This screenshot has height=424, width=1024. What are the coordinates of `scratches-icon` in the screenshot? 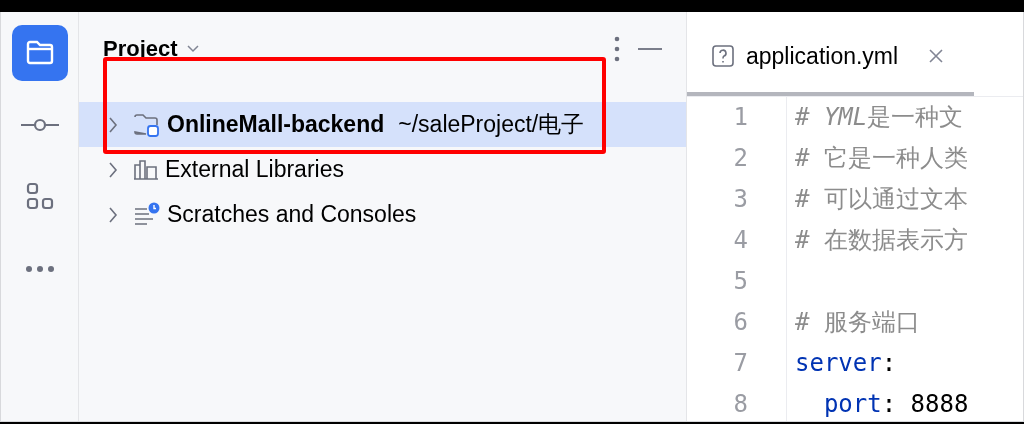 It's located at (147, 214).